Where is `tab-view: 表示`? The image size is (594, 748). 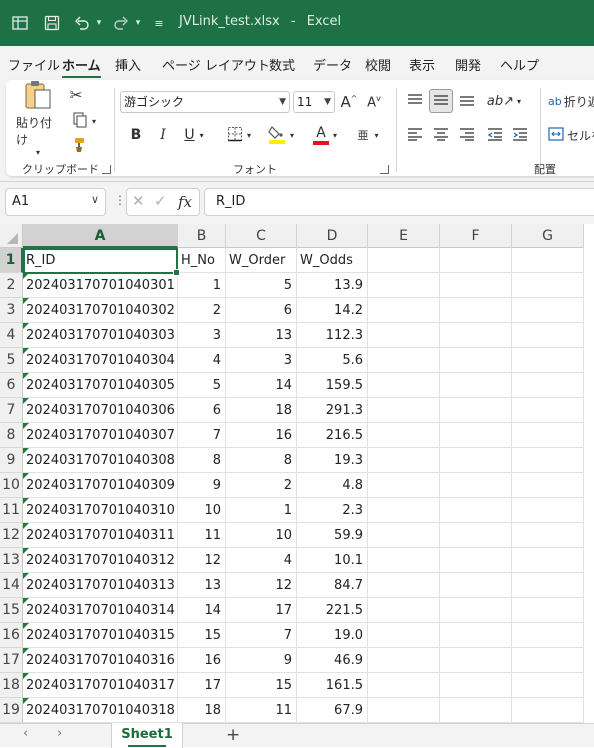 tab-view: 表示 is located at coordinates (422, 64).